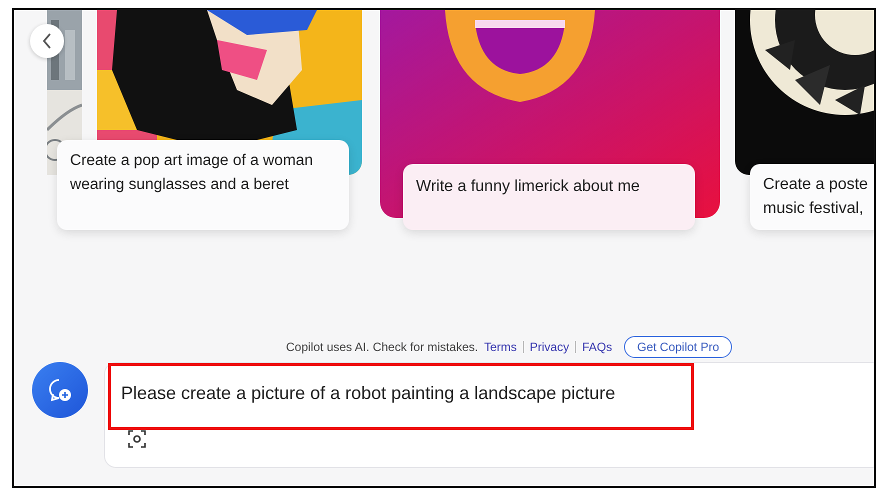 This screenshot has width=878, height=490. I want to click on suggestion-card: Write a funny limerick about me, so click(549, 197).